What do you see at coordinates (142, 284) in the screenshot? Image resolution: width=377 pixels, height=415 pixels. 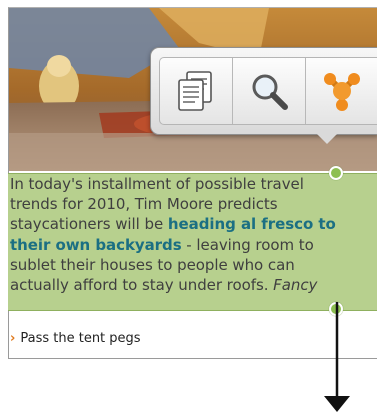 I see `article-text-segment: actually afford to stay under roofs.` at bounding box center [142, 284].